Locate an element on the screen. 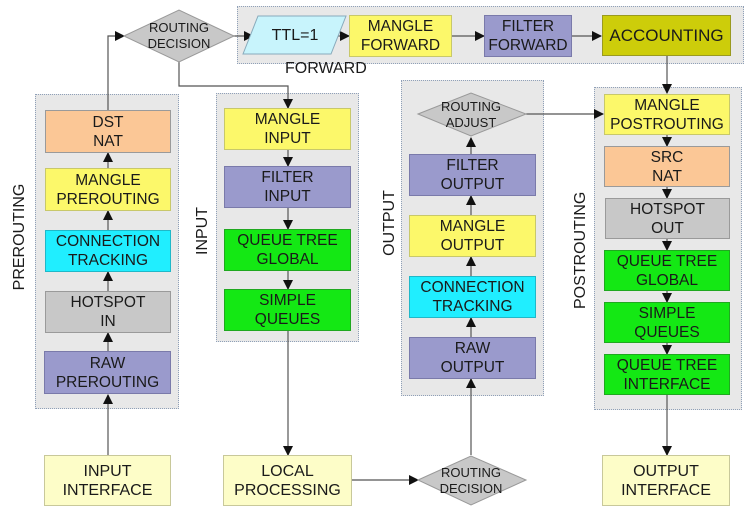  hotspot-out-box: HOTSPOT OUT is located at coordinates (667, 218).